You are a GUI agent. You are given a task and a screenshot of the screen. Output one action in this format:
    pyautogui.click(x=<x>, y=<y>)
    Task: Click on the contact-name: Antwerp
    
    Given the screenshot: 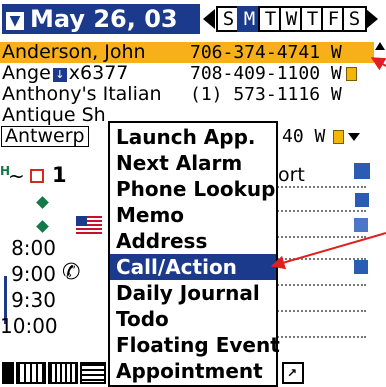 What is the action you would take?
    pyautogui.click(x=45, y=136)
    